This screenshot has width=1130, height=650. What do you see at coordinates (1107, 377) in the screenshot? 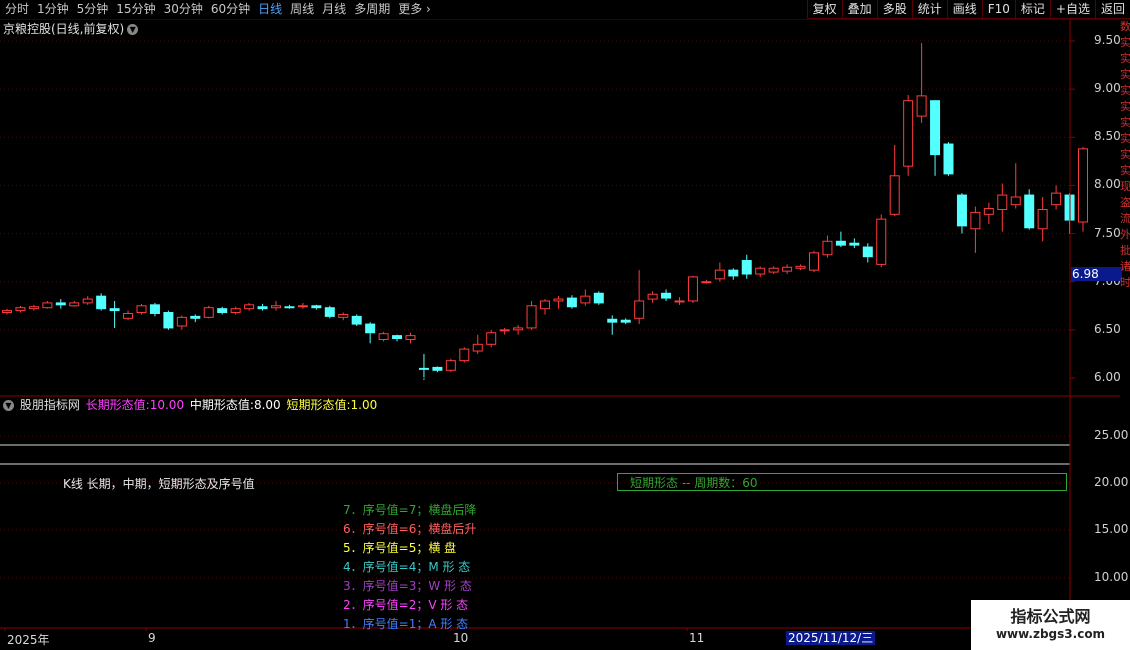
I see `price-axis-label: 6.00` at bounding box center [1107, 377].